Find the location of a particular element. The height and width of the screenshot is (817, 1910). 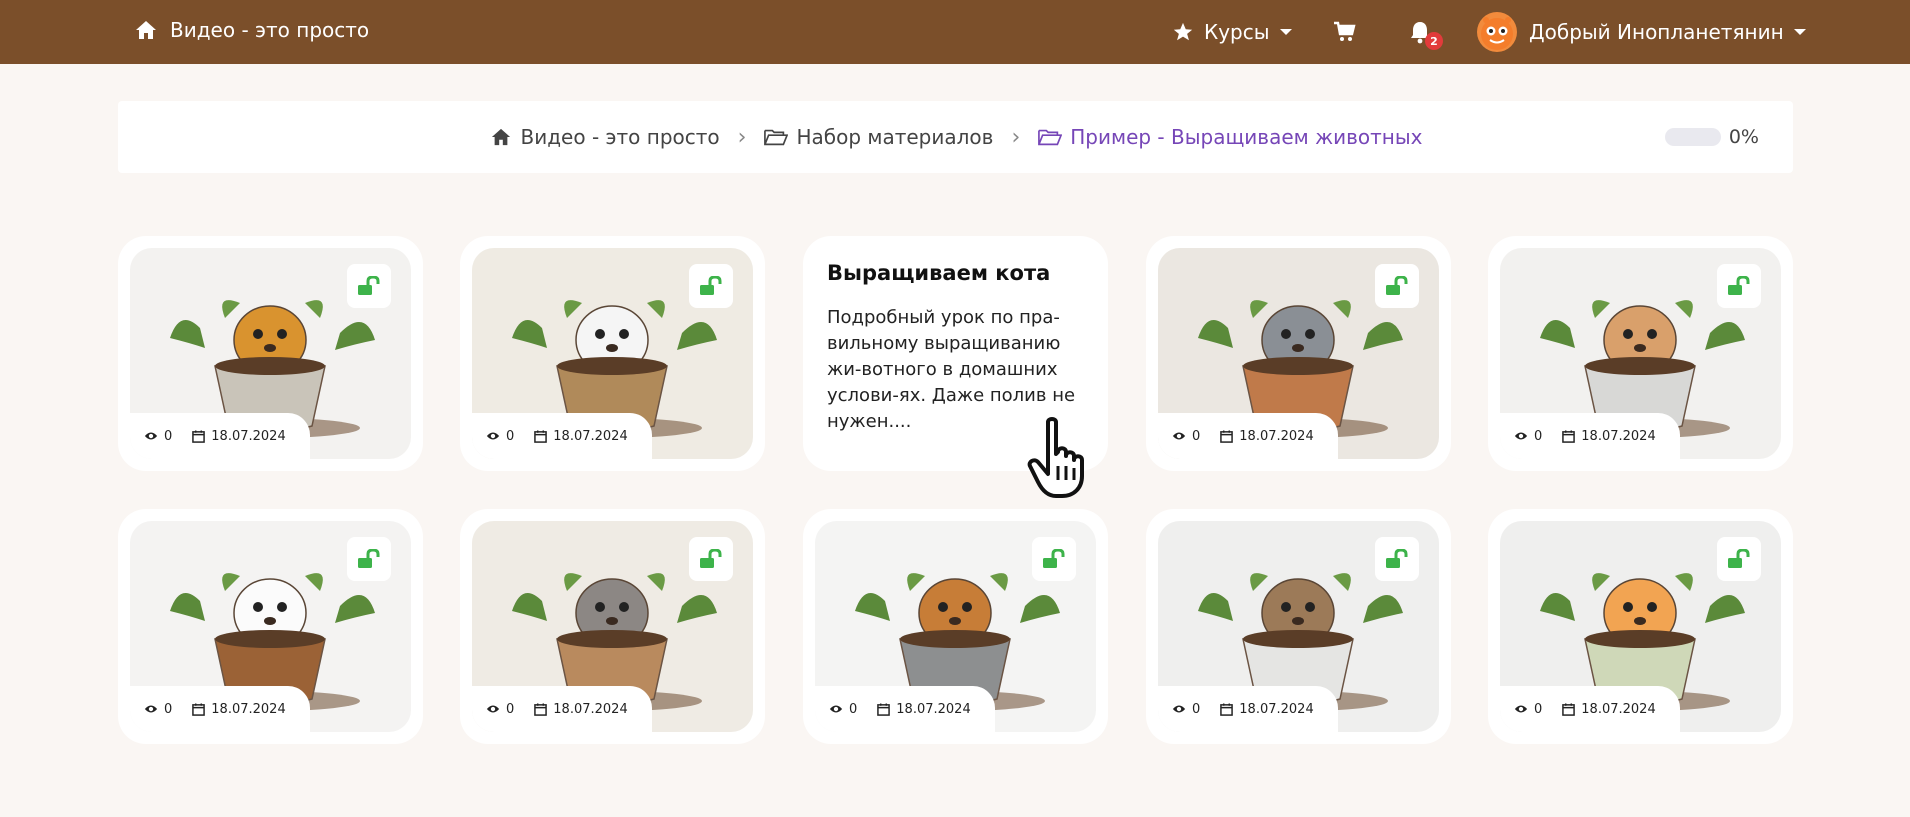

course-progress: 0% is located at coordinates (1711, 137).